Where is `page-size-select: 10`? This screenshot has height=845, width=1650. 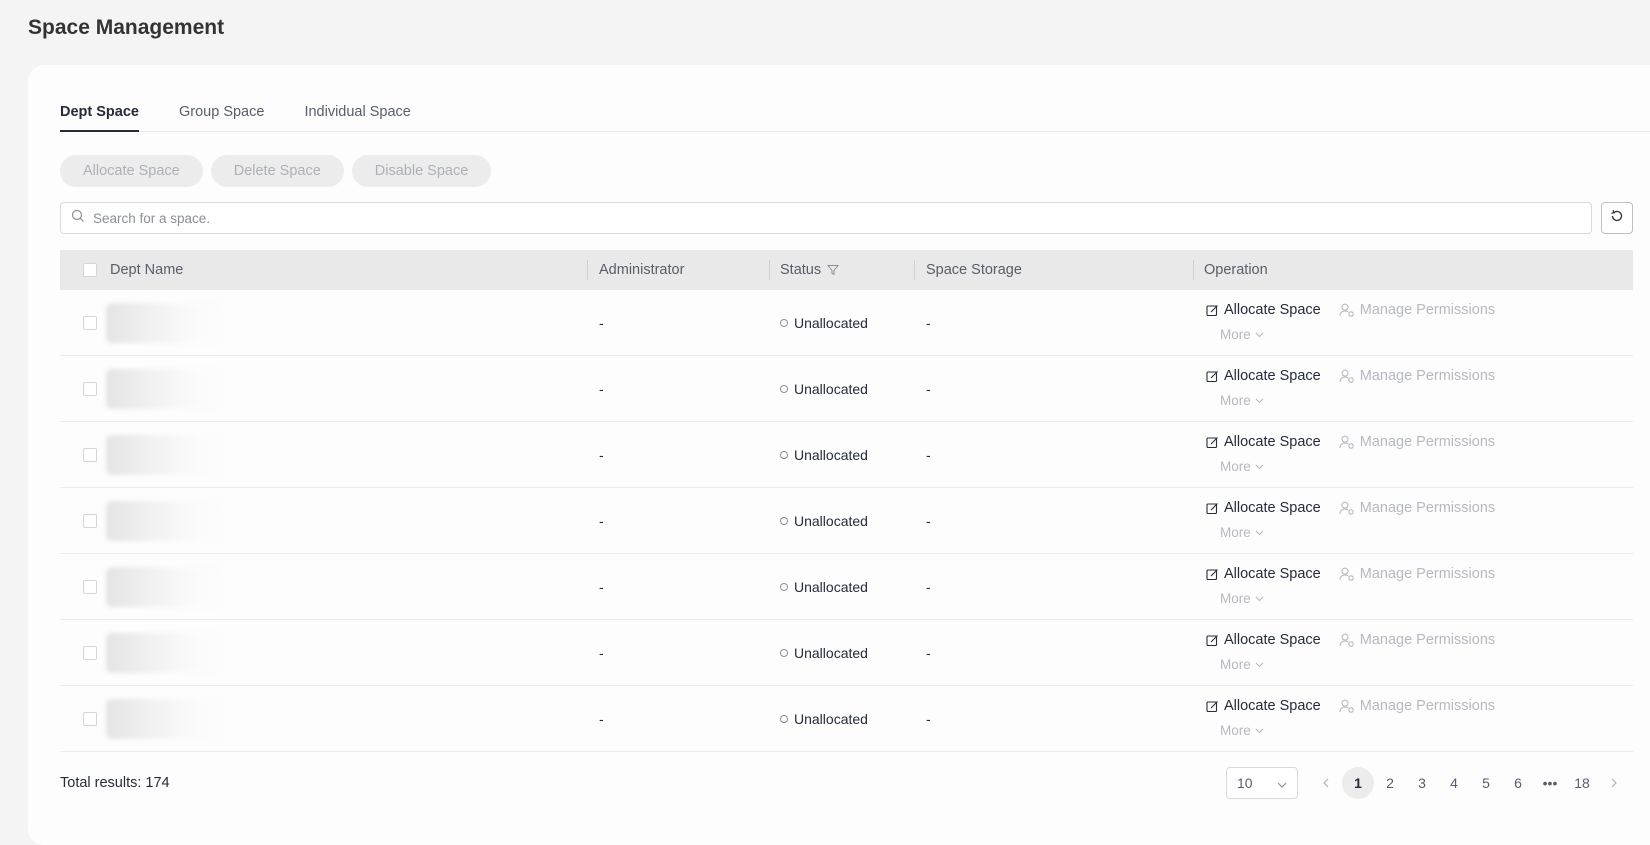 page-size-select: 10 is located at coordinates (1262, 783).